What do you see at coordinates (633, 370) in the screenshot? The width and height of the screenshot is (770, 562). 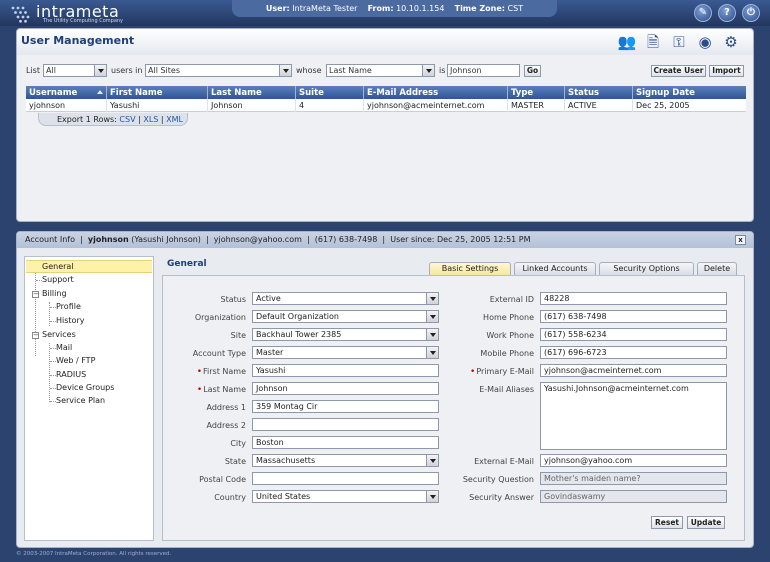 I see `primary-email-input: yjohnson@acmeinternet.com` at bounding box center [633, 370].